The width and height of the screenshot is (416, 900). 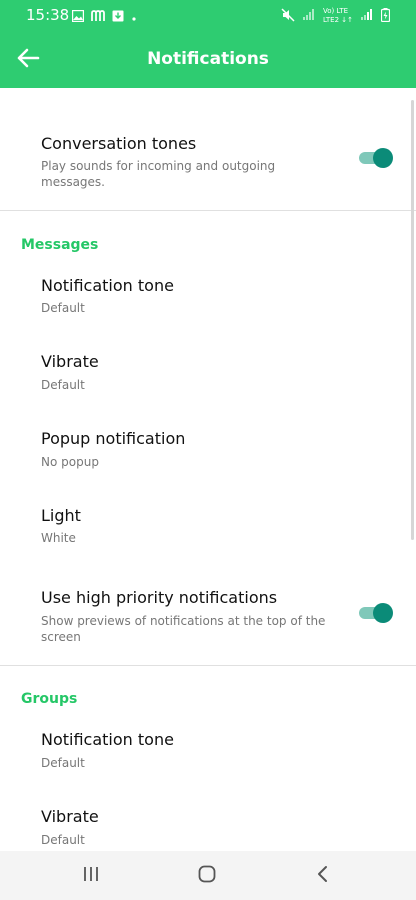 What do you see at coordinates (208, 452) in the screenshot?
I see `messages-popup-notification-row` at bounding box center [208, 452].